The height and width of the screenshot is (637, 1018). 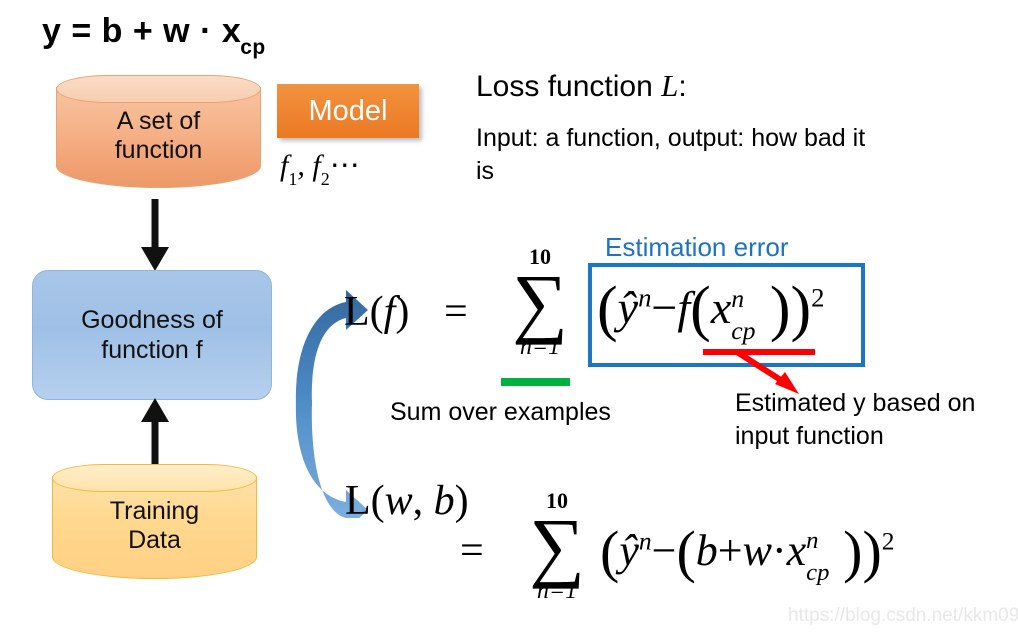 I want to click on formula-lf-equals: =, so click(x=456, y=312).